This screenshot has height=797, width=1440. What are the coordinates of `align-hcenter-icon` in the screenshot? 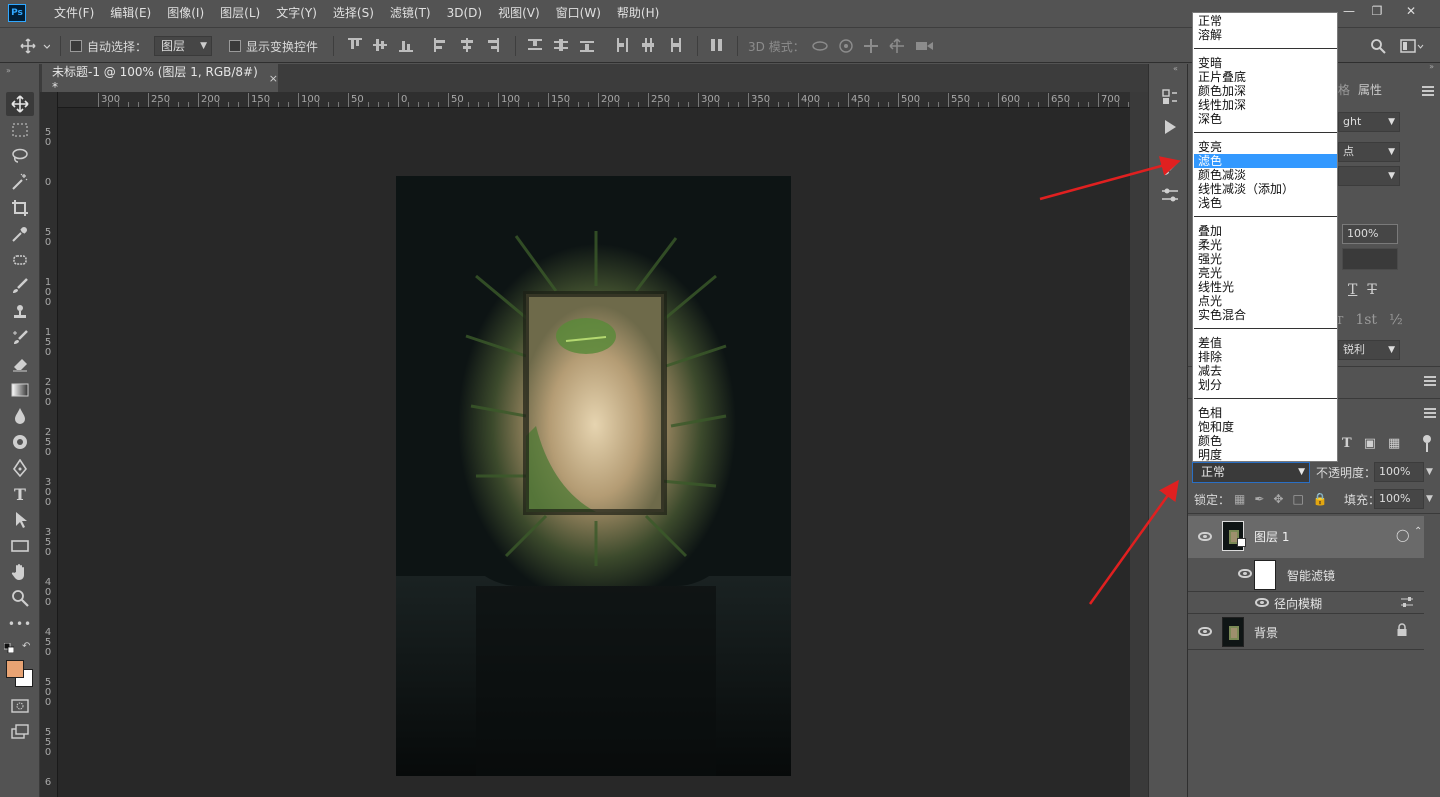 It's located at (467, 45).